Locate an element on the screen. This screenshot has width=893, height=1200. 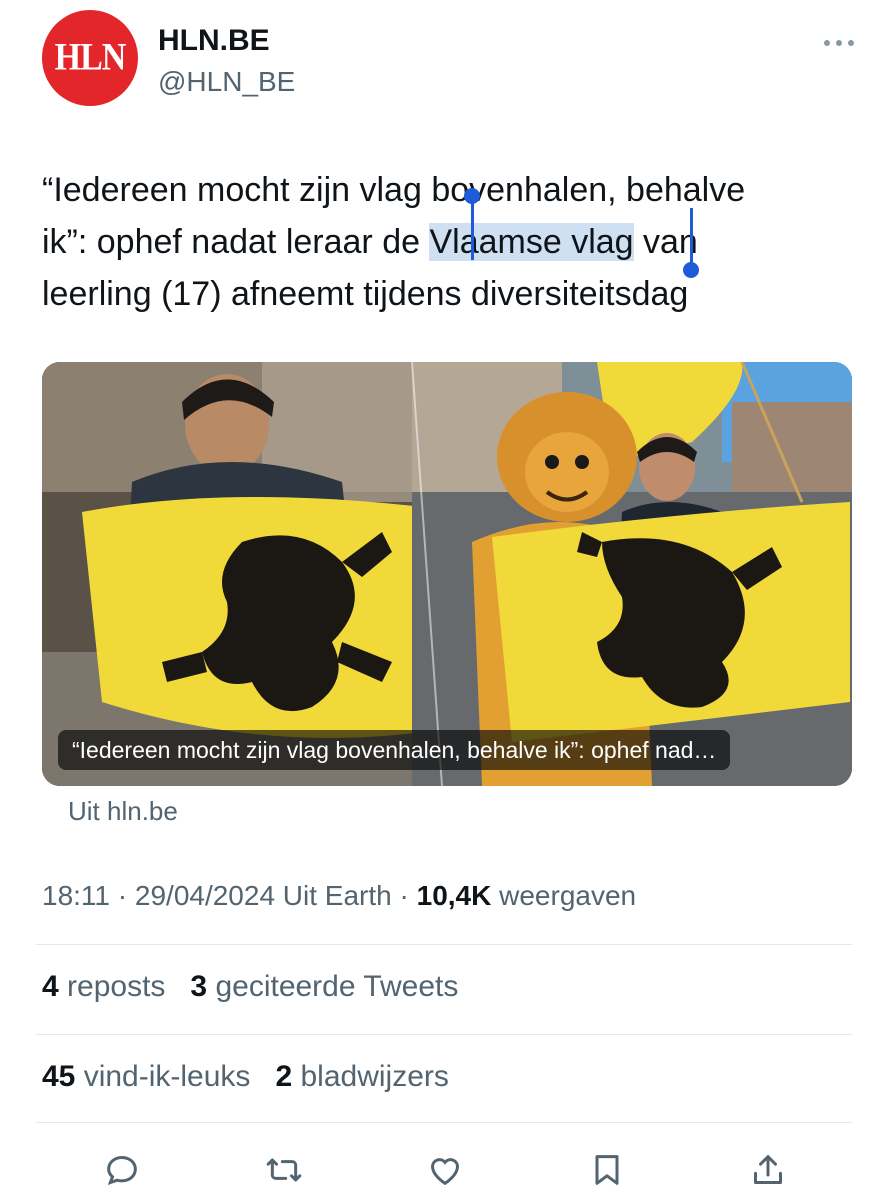
stats-row-likes: 45 vind-ik-leuks 2 bladwijzers is located at coordinates (245, 1077).